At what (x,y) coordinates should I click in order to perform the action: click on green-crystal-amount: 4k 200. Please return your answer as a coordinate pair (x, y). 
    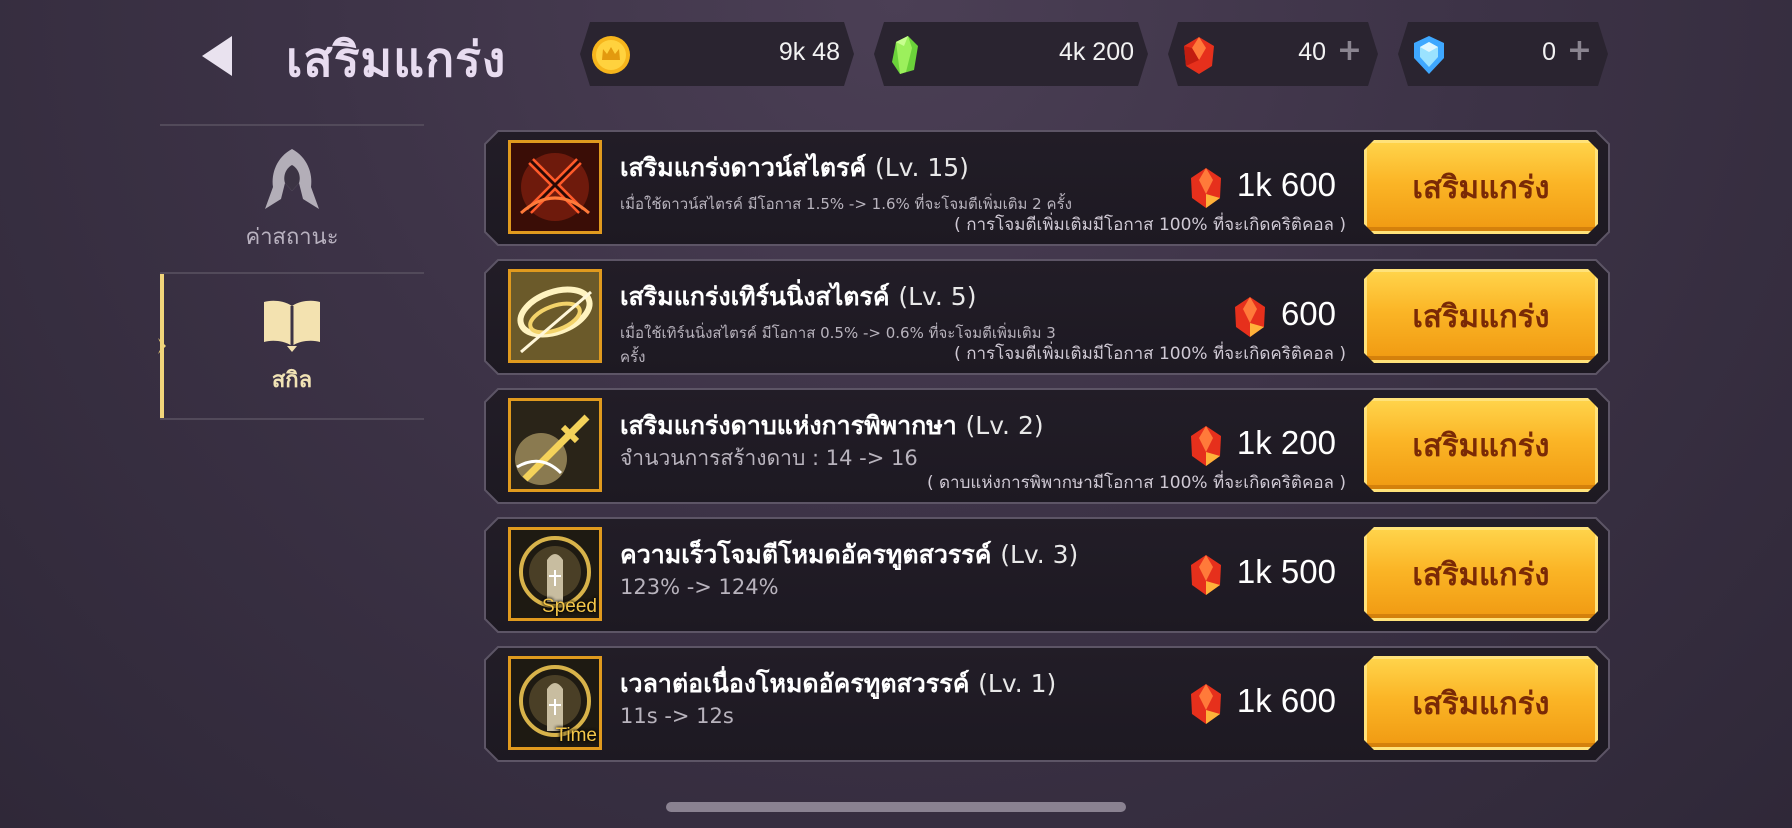
    Looking at the image, I should click on (1096, 52).